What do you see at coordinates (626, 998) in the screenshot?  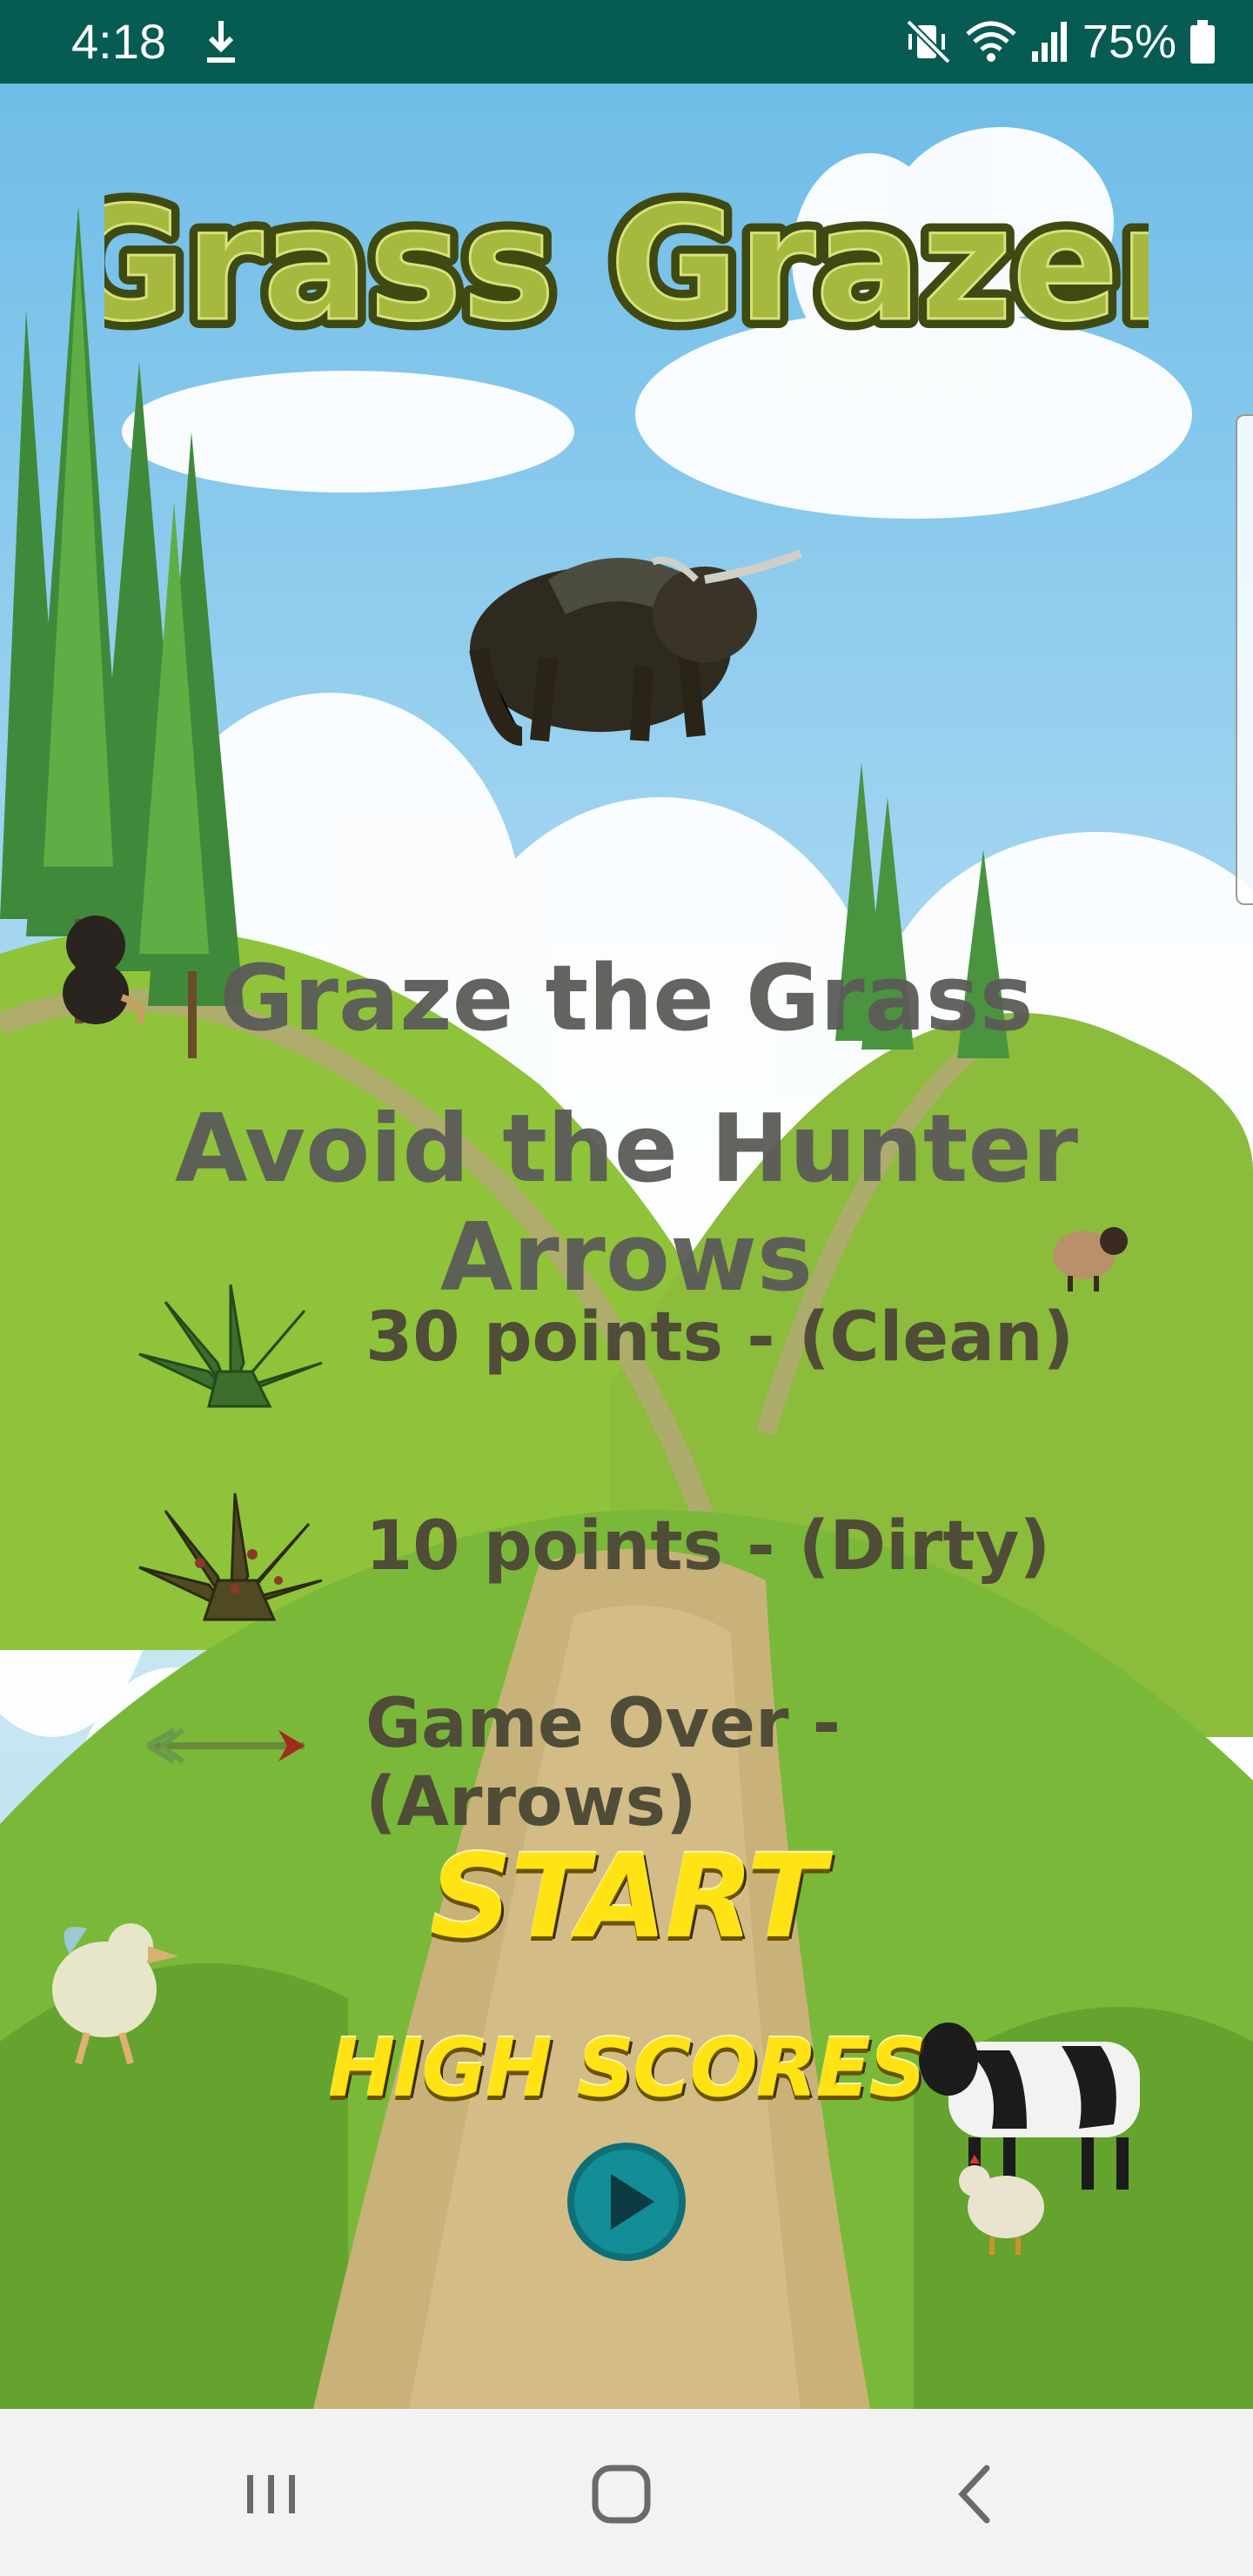 I see `instruction-line-1: Graze the Grass` at bounding box center [626, 998].